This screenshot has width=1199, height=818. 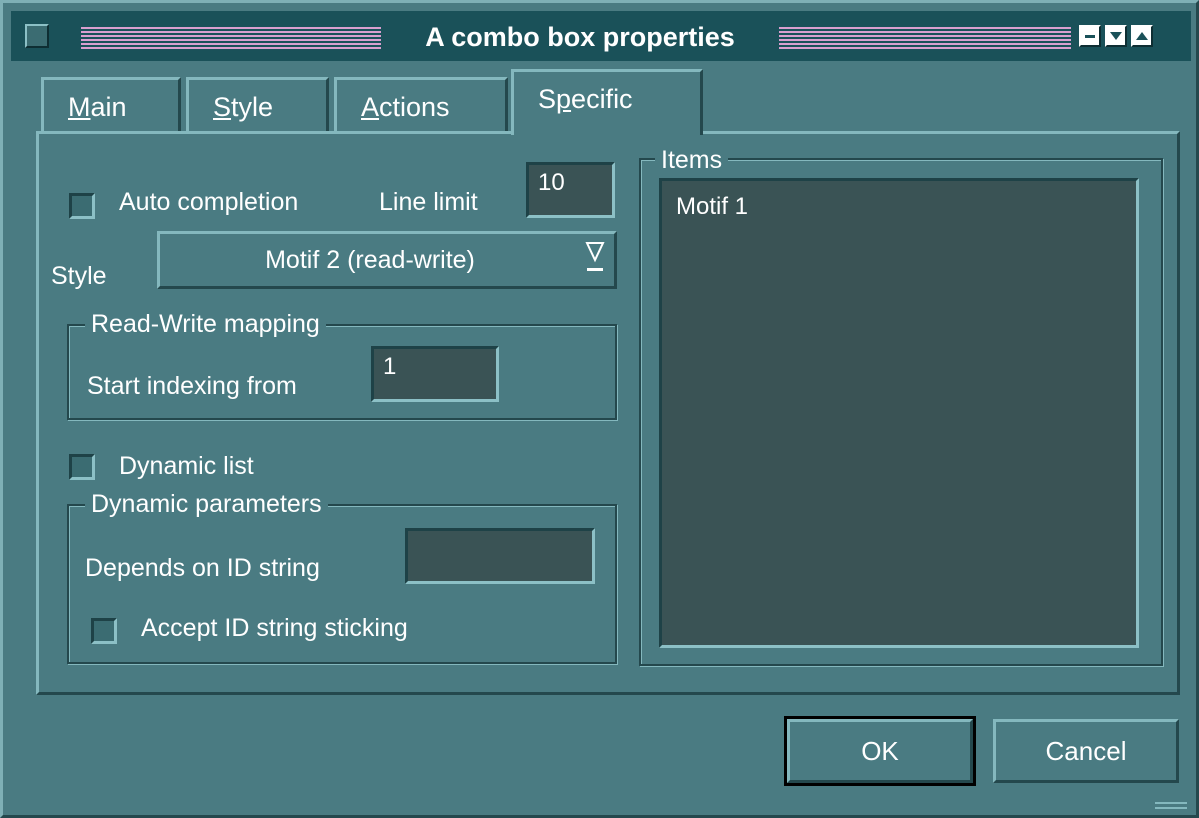 What do you see at coordinates (82, 467) in the screenshot?
I see `dynamic-list-checkbox` at bounding box center [82, 467].